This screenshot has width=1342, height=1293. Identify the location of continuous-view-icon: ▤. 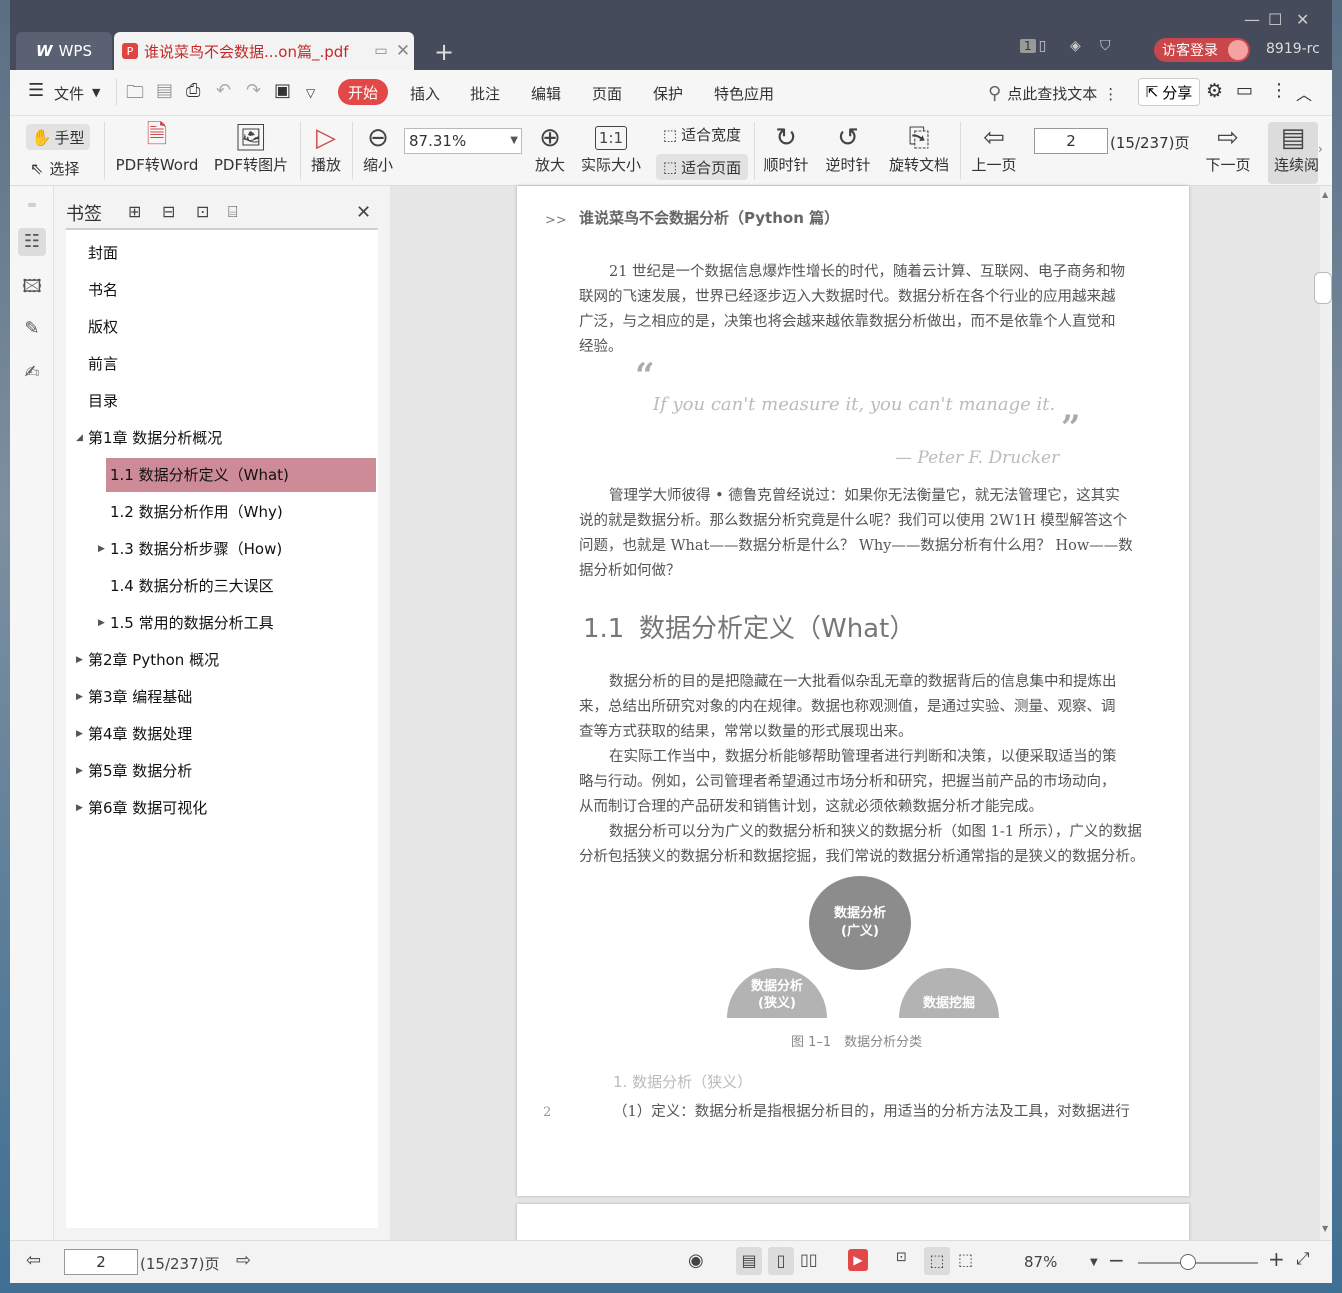
(749, 1261).